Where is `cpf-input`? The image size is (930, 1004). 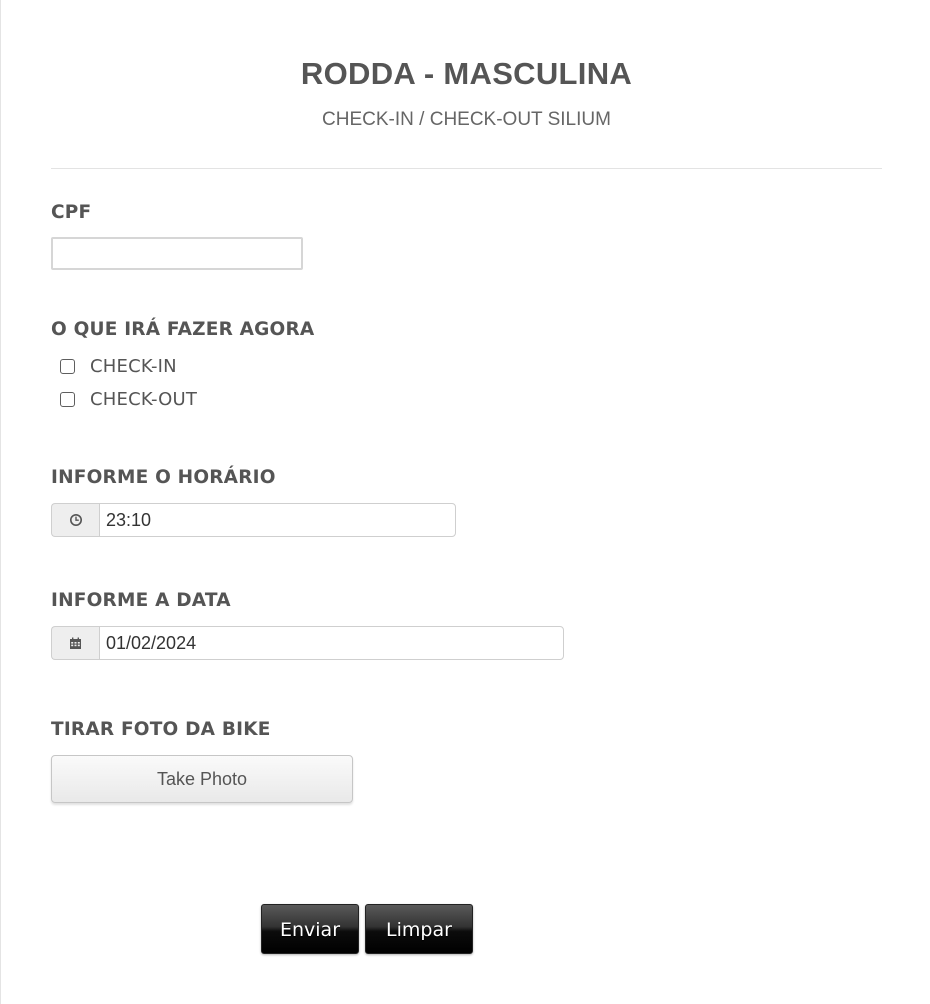 cpf-input is located at coordinates (177, 253).